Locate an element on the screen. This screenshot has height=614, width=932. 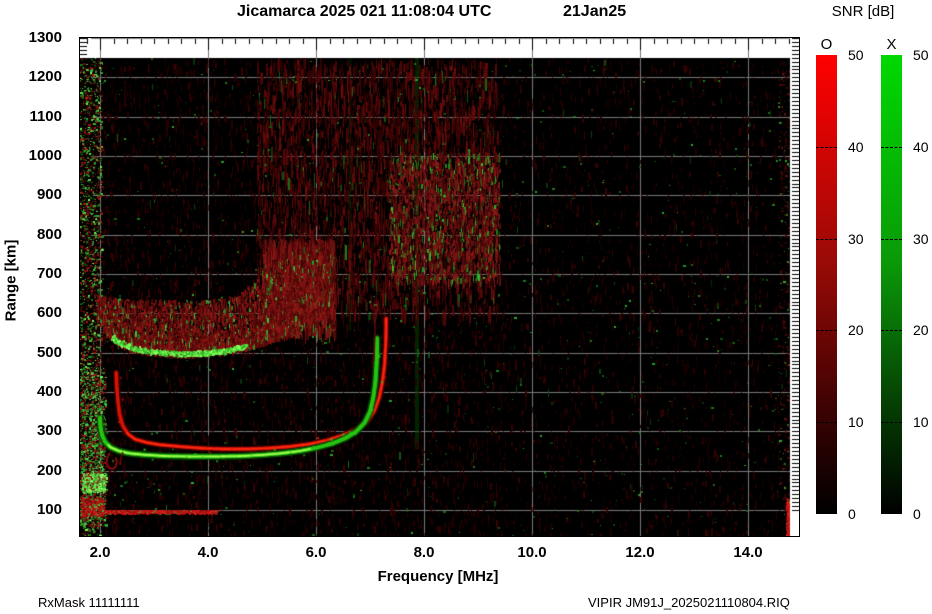
colorbar-o-mode-label: O is located at coordinates (826, 44).